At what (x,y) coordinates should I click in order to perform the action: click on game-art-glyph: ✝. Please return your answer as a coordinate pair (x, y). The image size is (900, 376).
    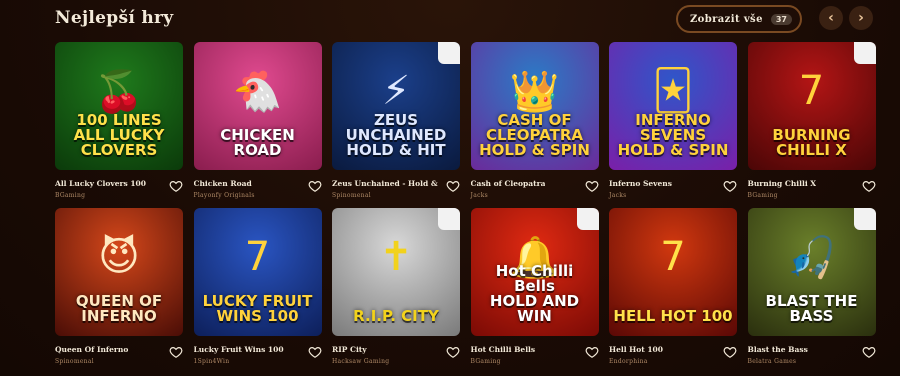
    Looking at the image, I should click on (396, 257).